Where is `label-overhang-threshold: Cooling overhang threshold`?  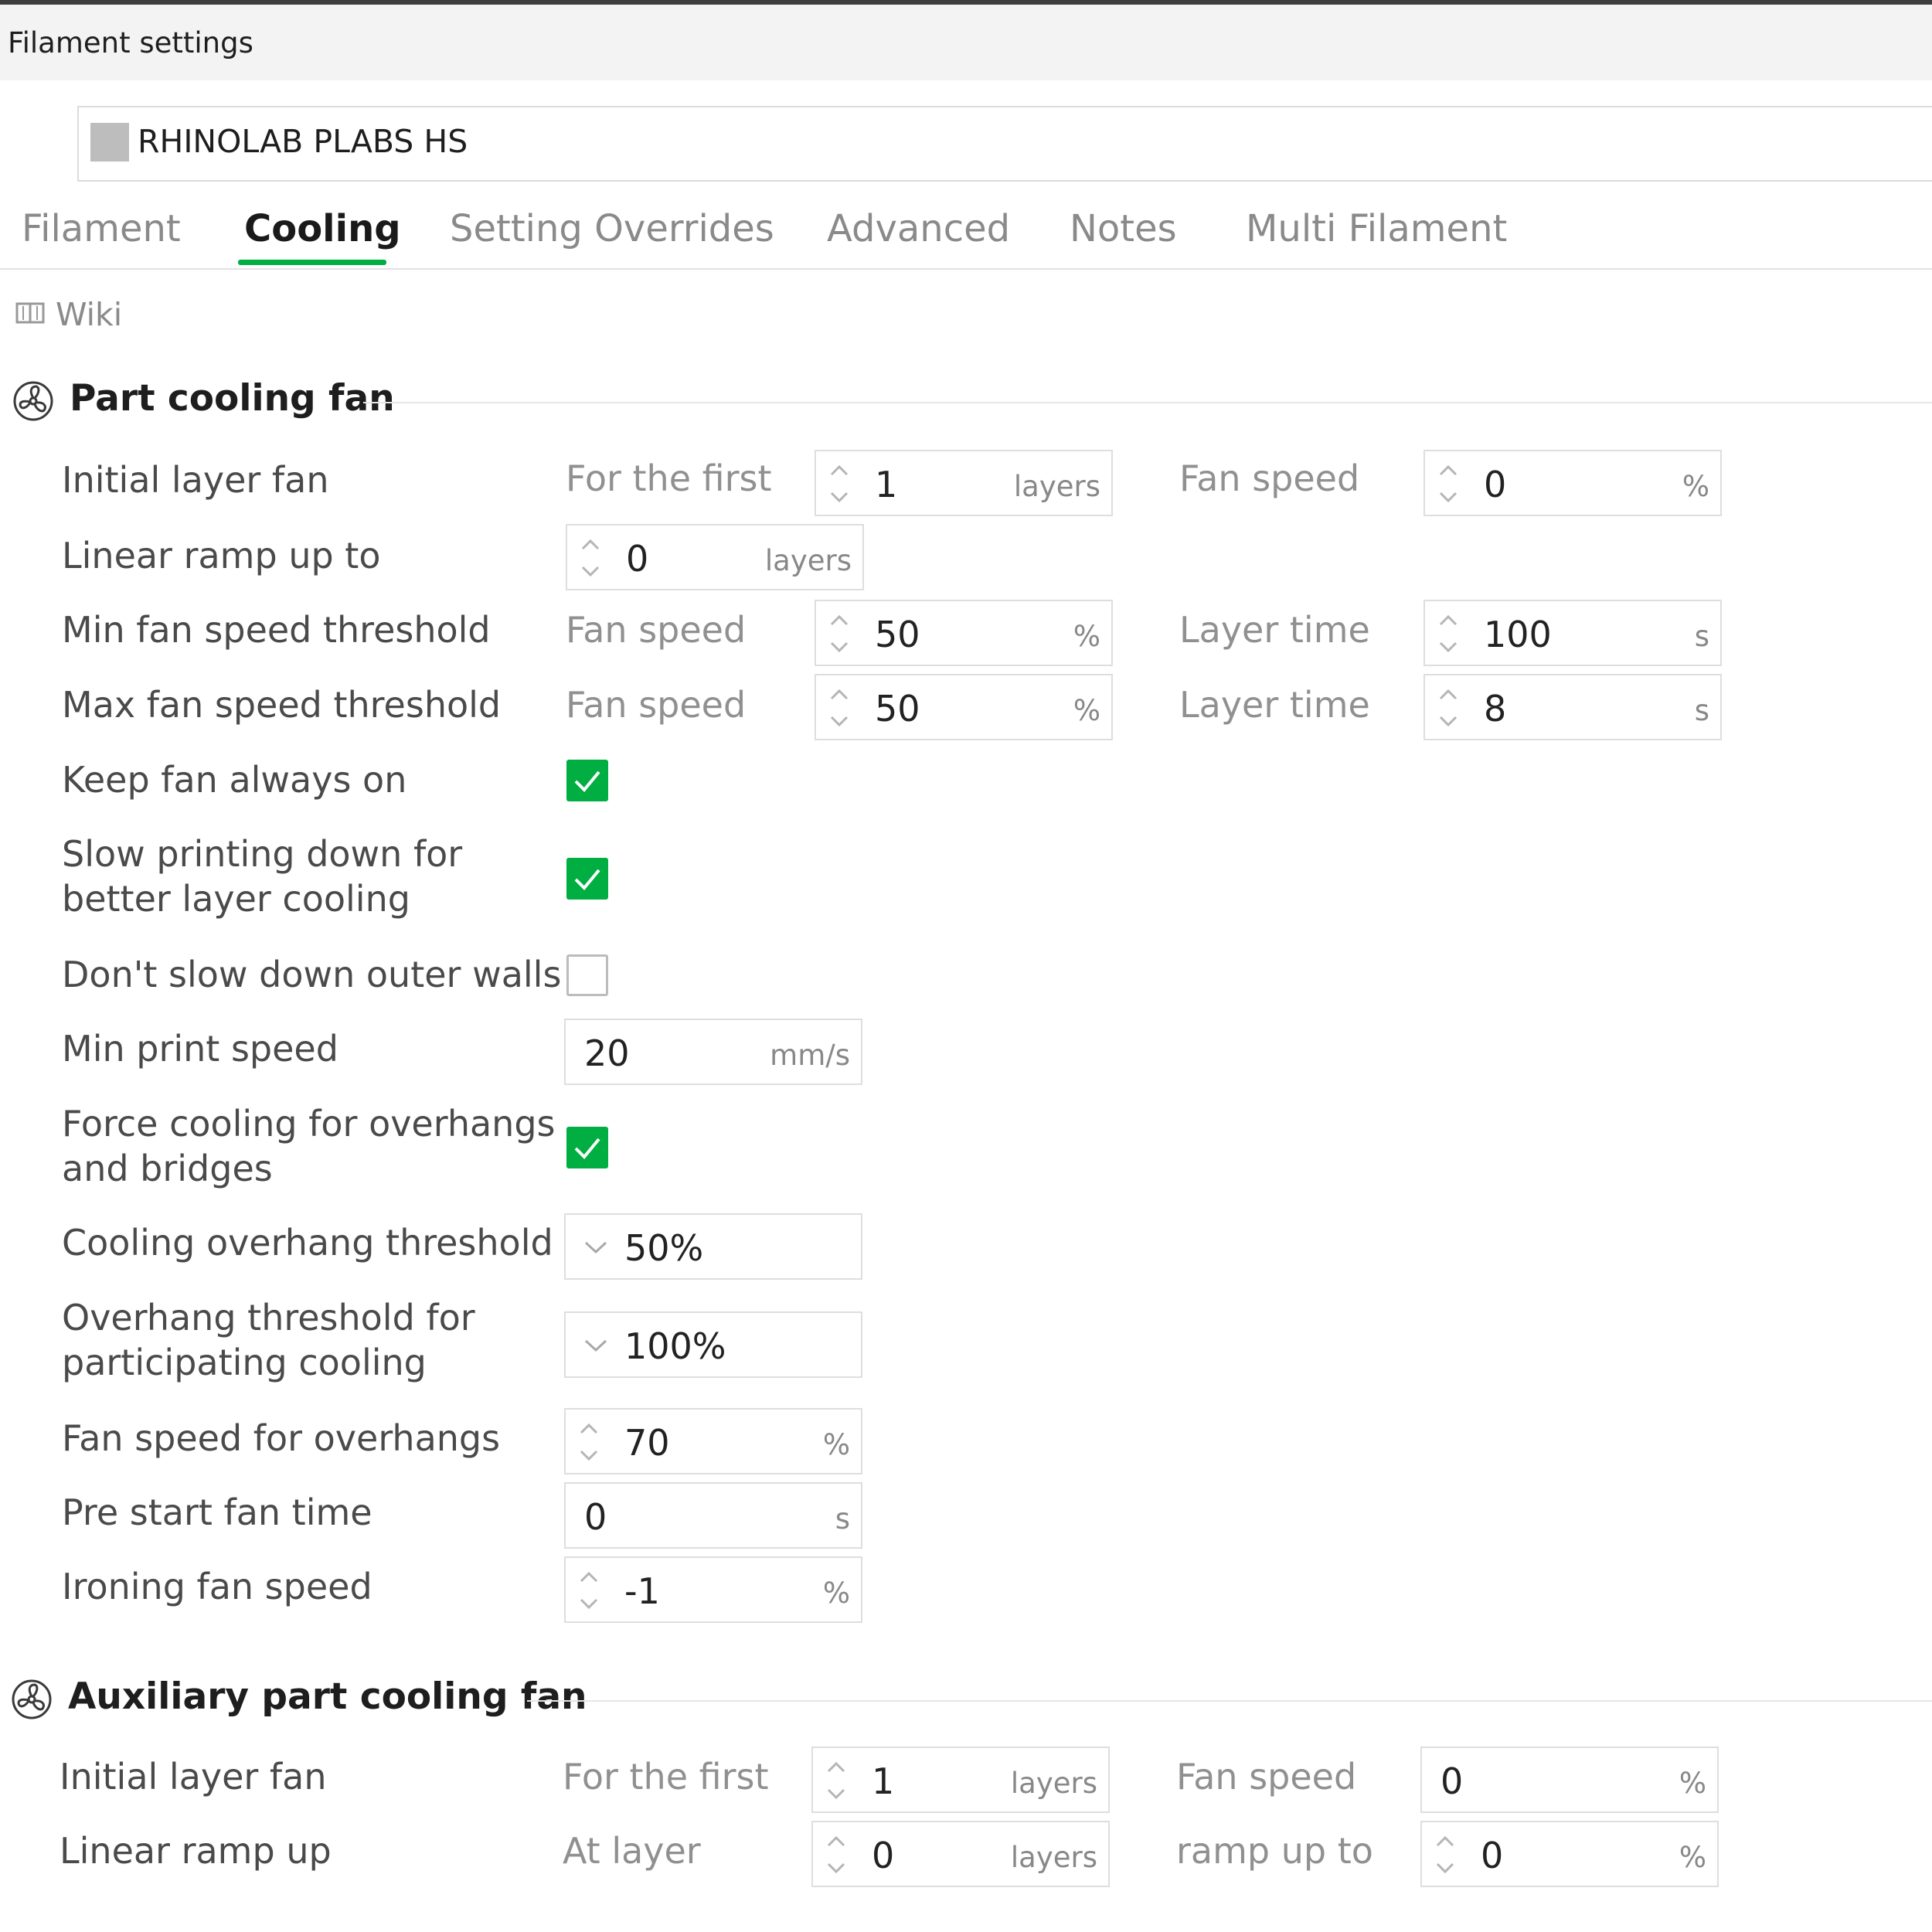
label-overhang-threshold: Cooling overhang threshold is located at coordinates (307, 1243).